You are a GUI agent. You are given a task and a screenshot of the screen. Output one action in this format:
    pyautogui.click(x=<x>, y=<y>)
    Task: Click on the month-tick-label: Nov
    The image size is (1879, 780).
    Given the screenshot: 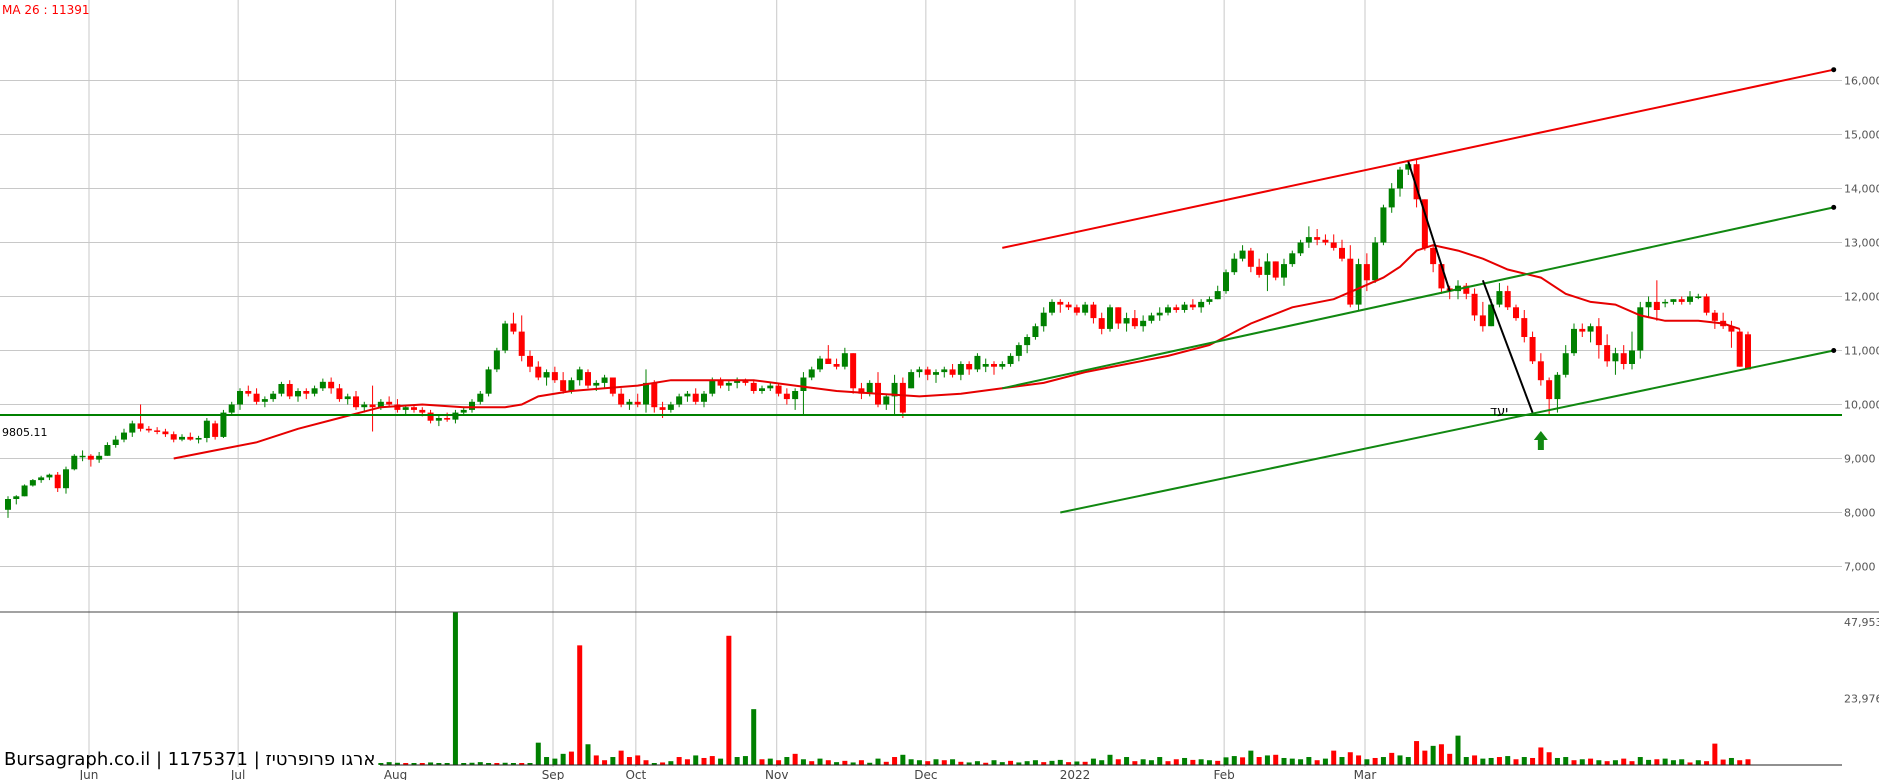 What is the action you would take?
    pyautogui.click(x=776, y=774)
    